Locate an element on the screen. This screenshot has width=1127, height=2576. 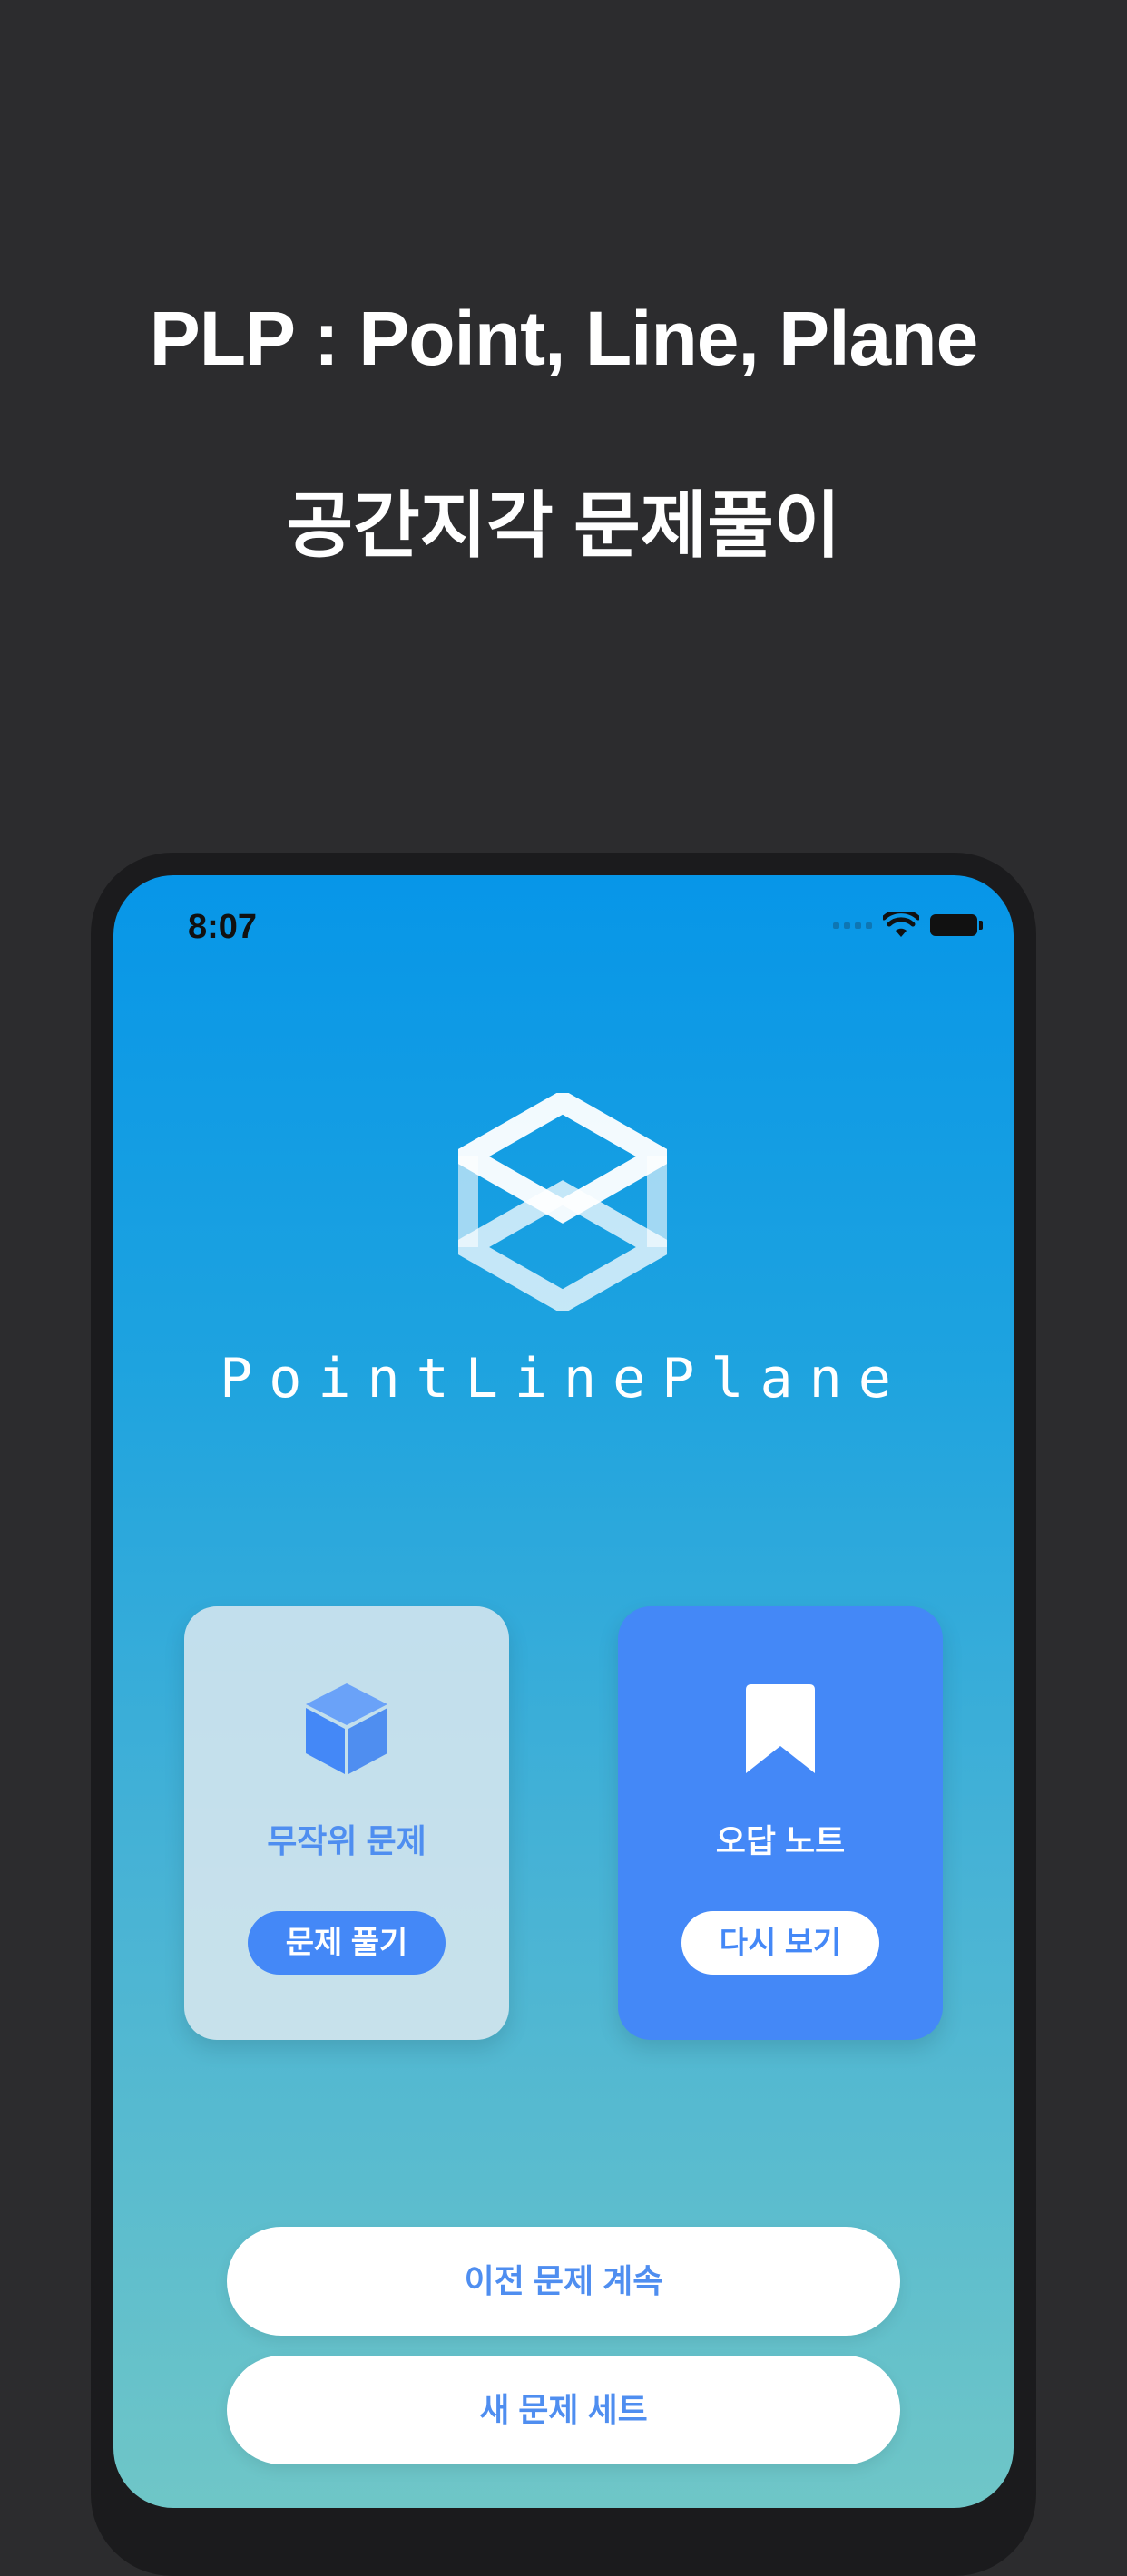
status-icons is located at coordinates (908, 925).